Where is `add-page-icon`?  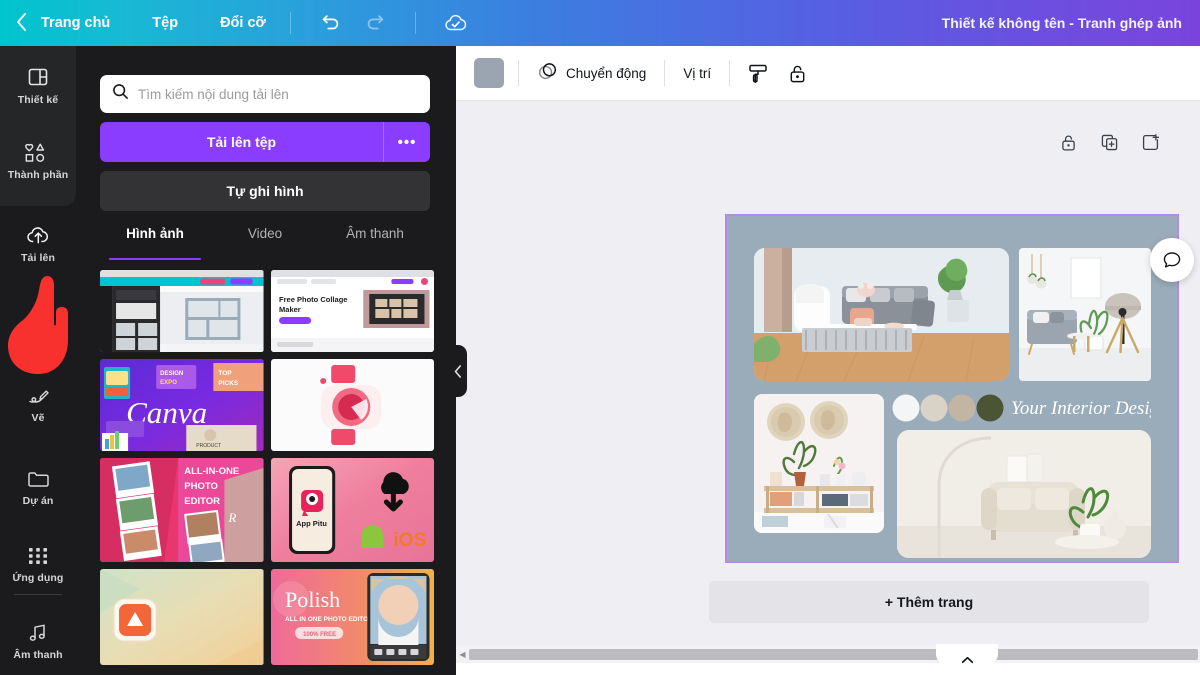
add-page-icon is located at coordinates (1150, 142).